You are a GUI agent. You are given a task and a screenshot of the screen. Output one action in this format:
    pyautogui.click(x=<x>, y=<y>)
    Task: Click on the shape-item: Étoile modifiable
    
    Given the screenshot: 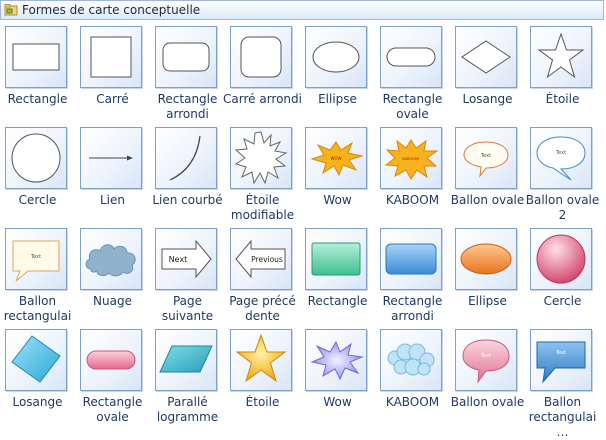 What is the action you would take?
    pyautogui.click(x=262, y=173)
    